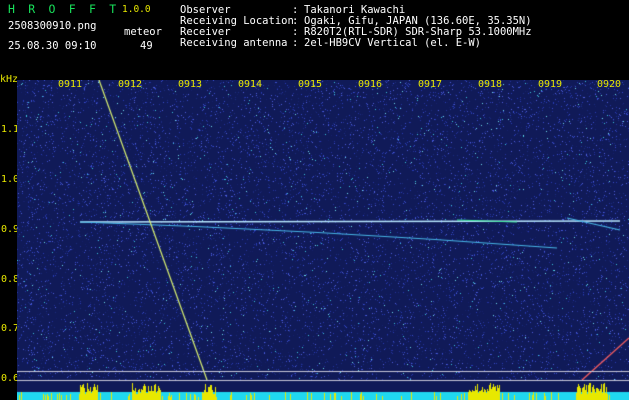 The height and width of the screenshot is (400, 629). I want to click on time-label: 0920, so click(609, 84).